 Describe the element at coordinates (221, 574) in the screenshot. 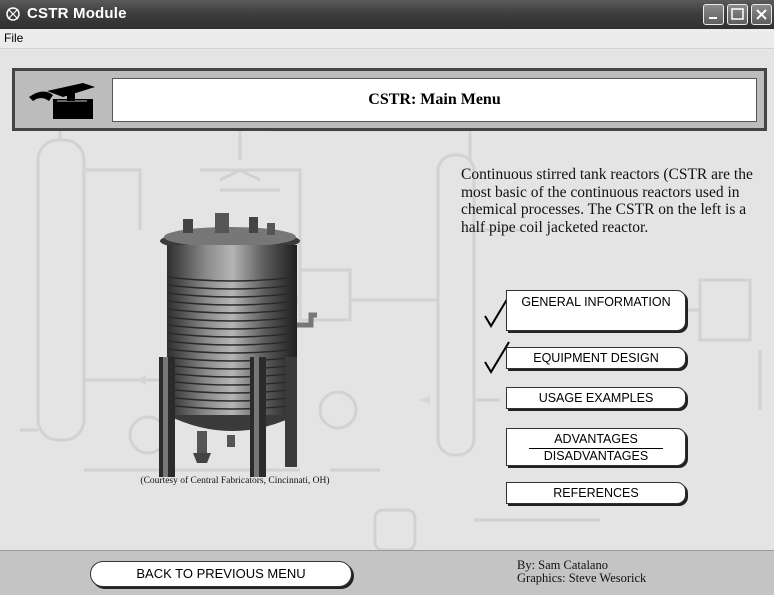

I see `back-to-previous-menu-button: BACK TO PREVIOUS MENU` at that location.